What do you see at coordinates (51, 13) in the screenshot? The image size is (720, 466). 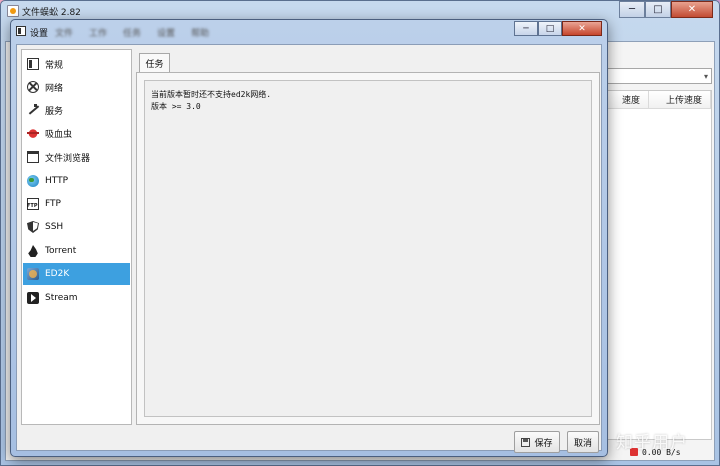 I see `main-window-title: 文件蜈蚣 2.82` at bounding box center [51, 13].